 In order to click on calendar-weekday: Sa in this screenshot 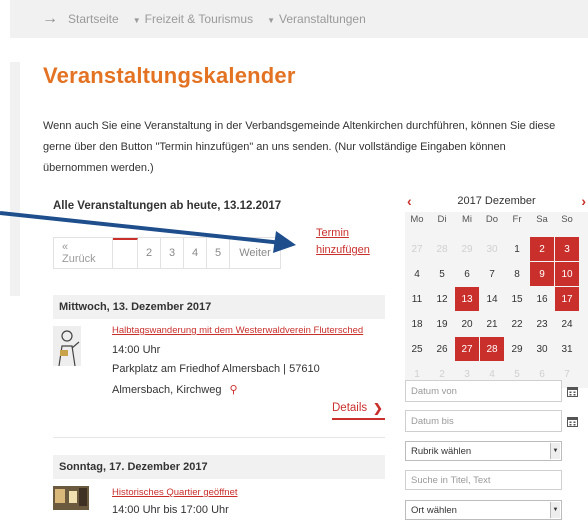, I will do `click(542, 219)`.